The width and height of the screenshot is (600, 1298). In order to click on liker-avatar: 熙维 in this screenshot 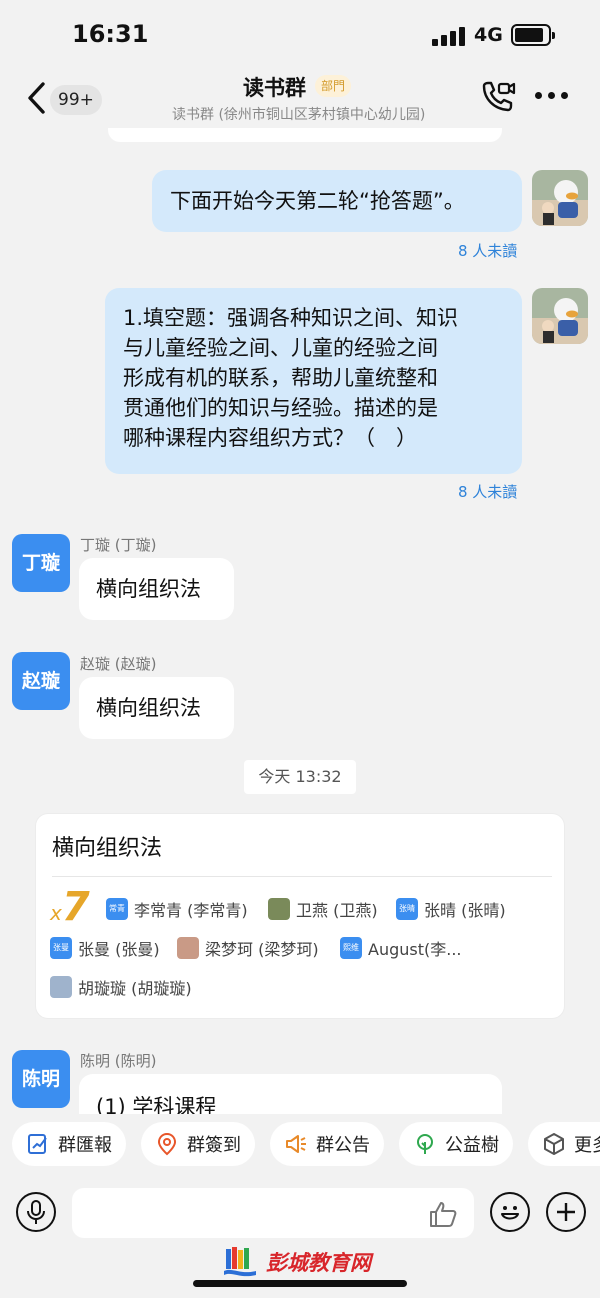, I will do `click(351, 948)`.